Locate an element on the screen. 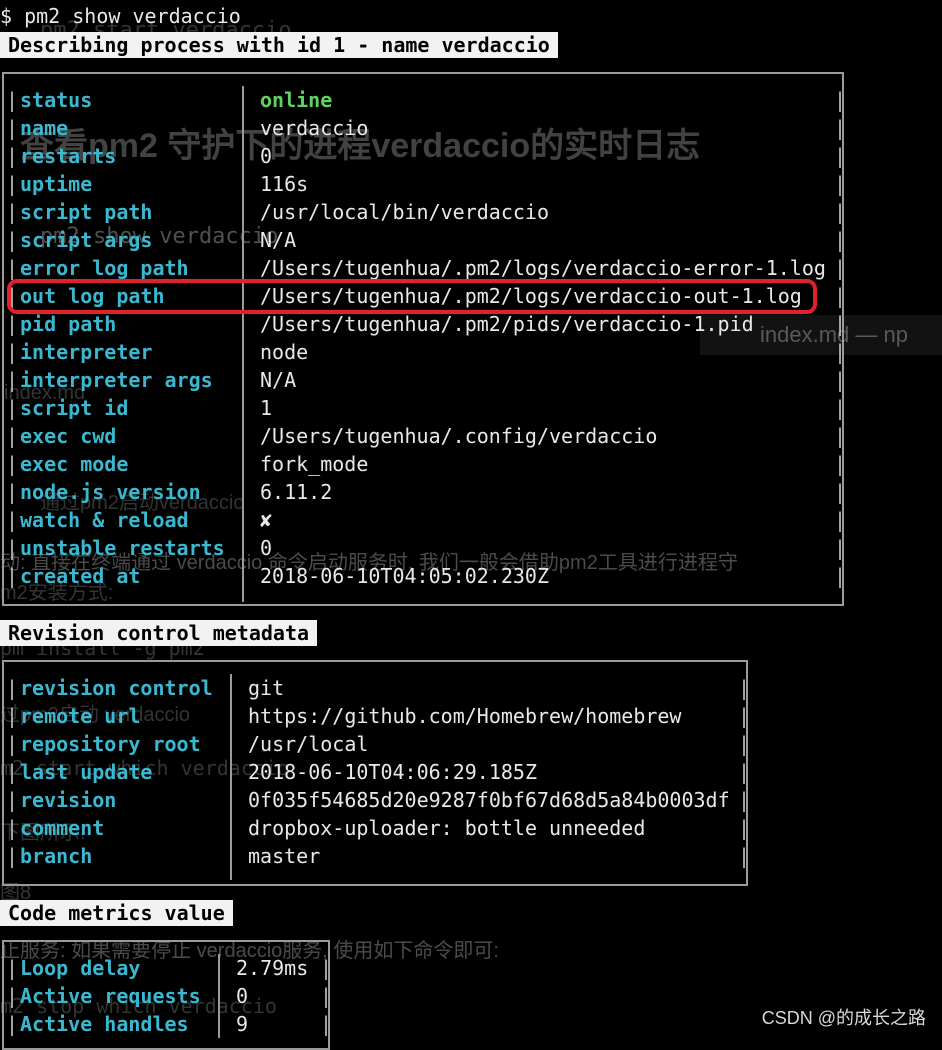 This screenshot has width=942, height=1050. row-value: /usr/local/bin/verdaccio is located at coordinates (404, 212).